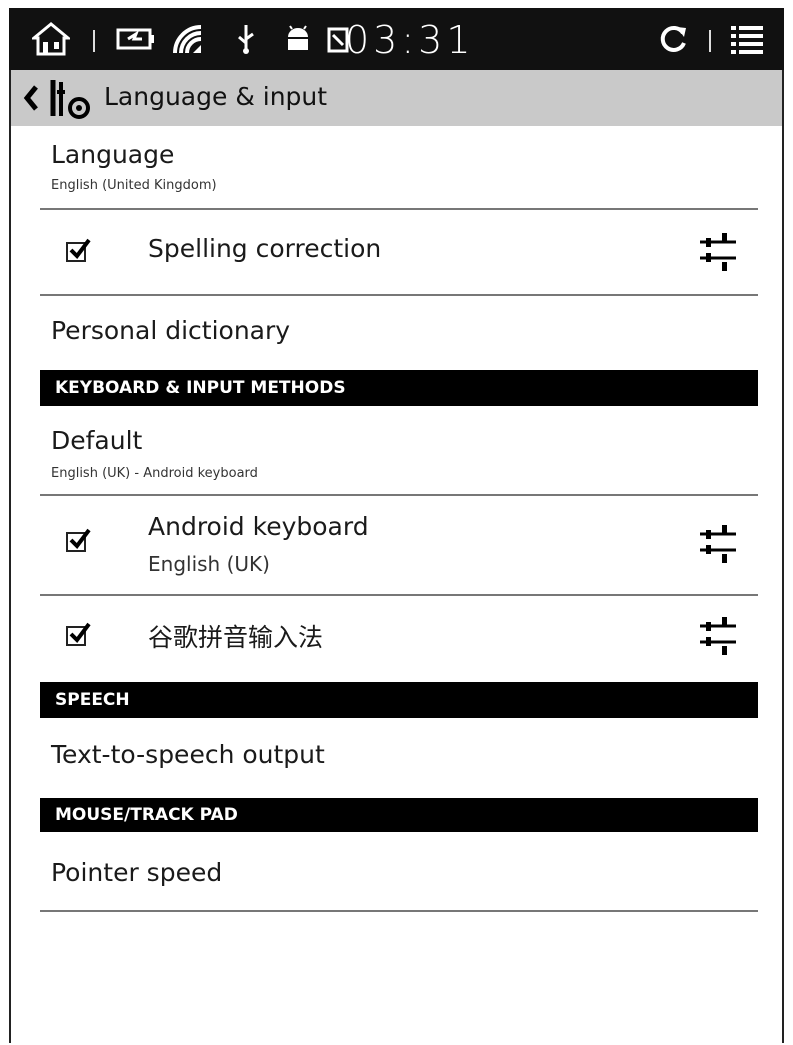  What do you see at coordinates (399, 815) in the screenshot?
I see `section-header-mouse: MOUSE/TRACK PAD` at bounding box center [399, 815].